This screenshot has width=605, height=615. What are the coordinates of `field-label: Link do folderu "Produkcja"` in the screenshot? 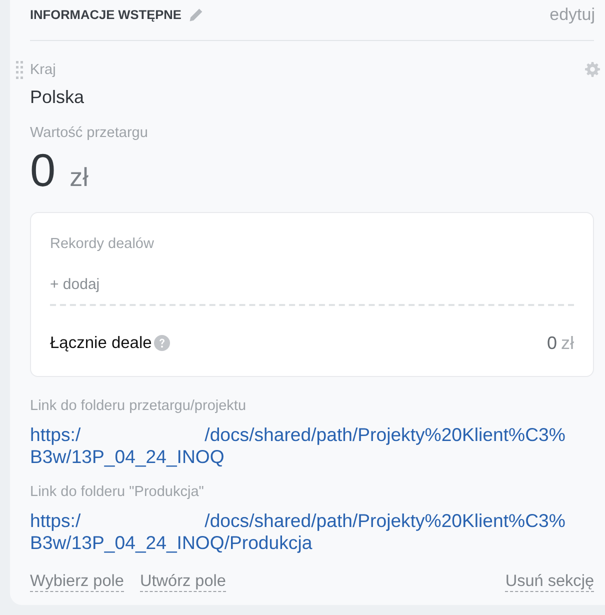 It's located at (117, 492).